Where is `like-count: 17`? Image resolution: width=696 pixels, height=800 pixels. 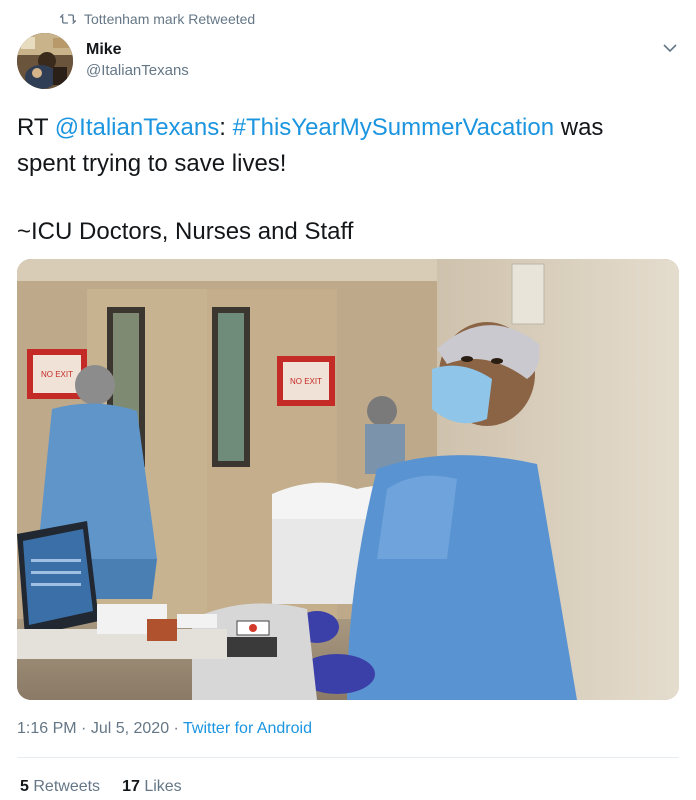 like-count: 17 is located at coordinates (131, 786).